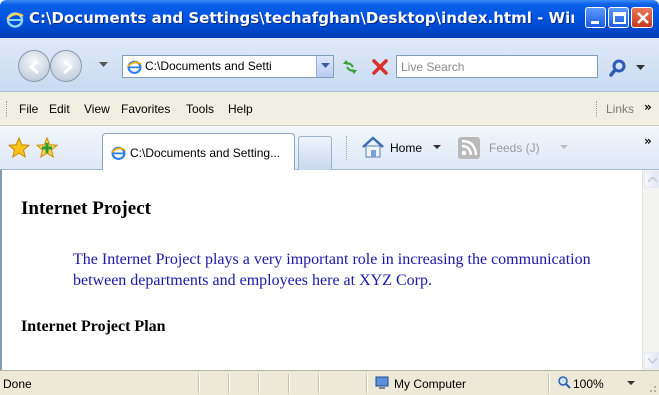 This screenshot has width=659, height=395. I want to click on close-button, so click(642, 17).